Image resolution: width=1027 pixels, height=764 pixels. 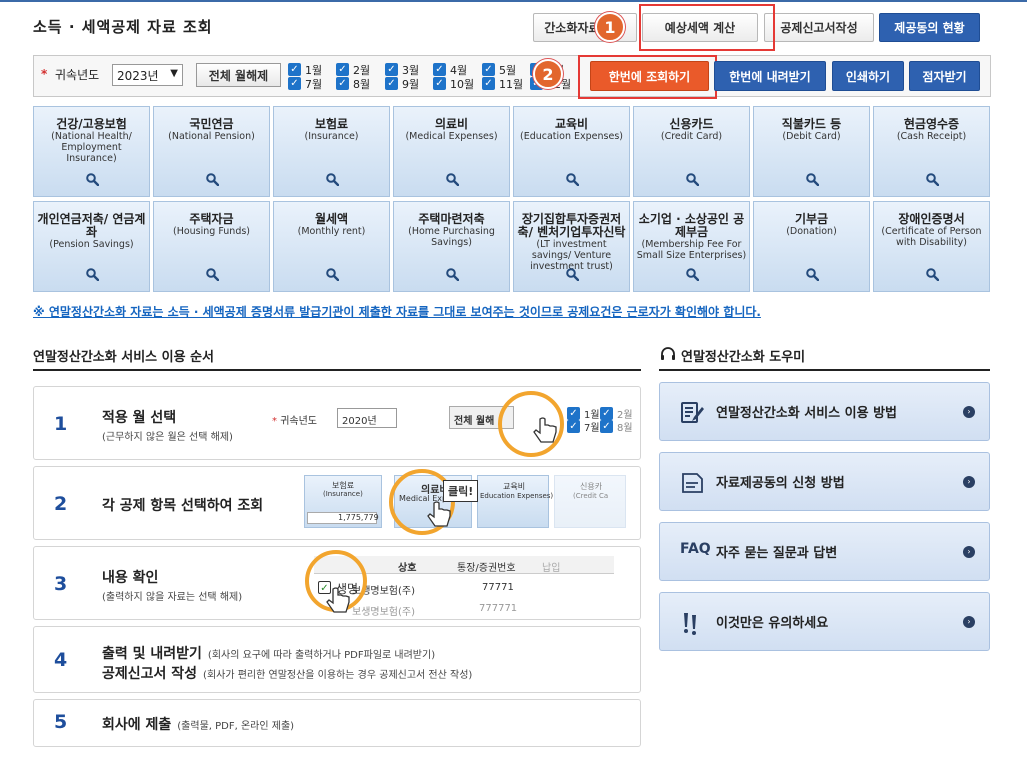 What do you see at coordinates (314, 84) in the screenshot?
I see `month-label: 7월` at bounding box center [314, 84].